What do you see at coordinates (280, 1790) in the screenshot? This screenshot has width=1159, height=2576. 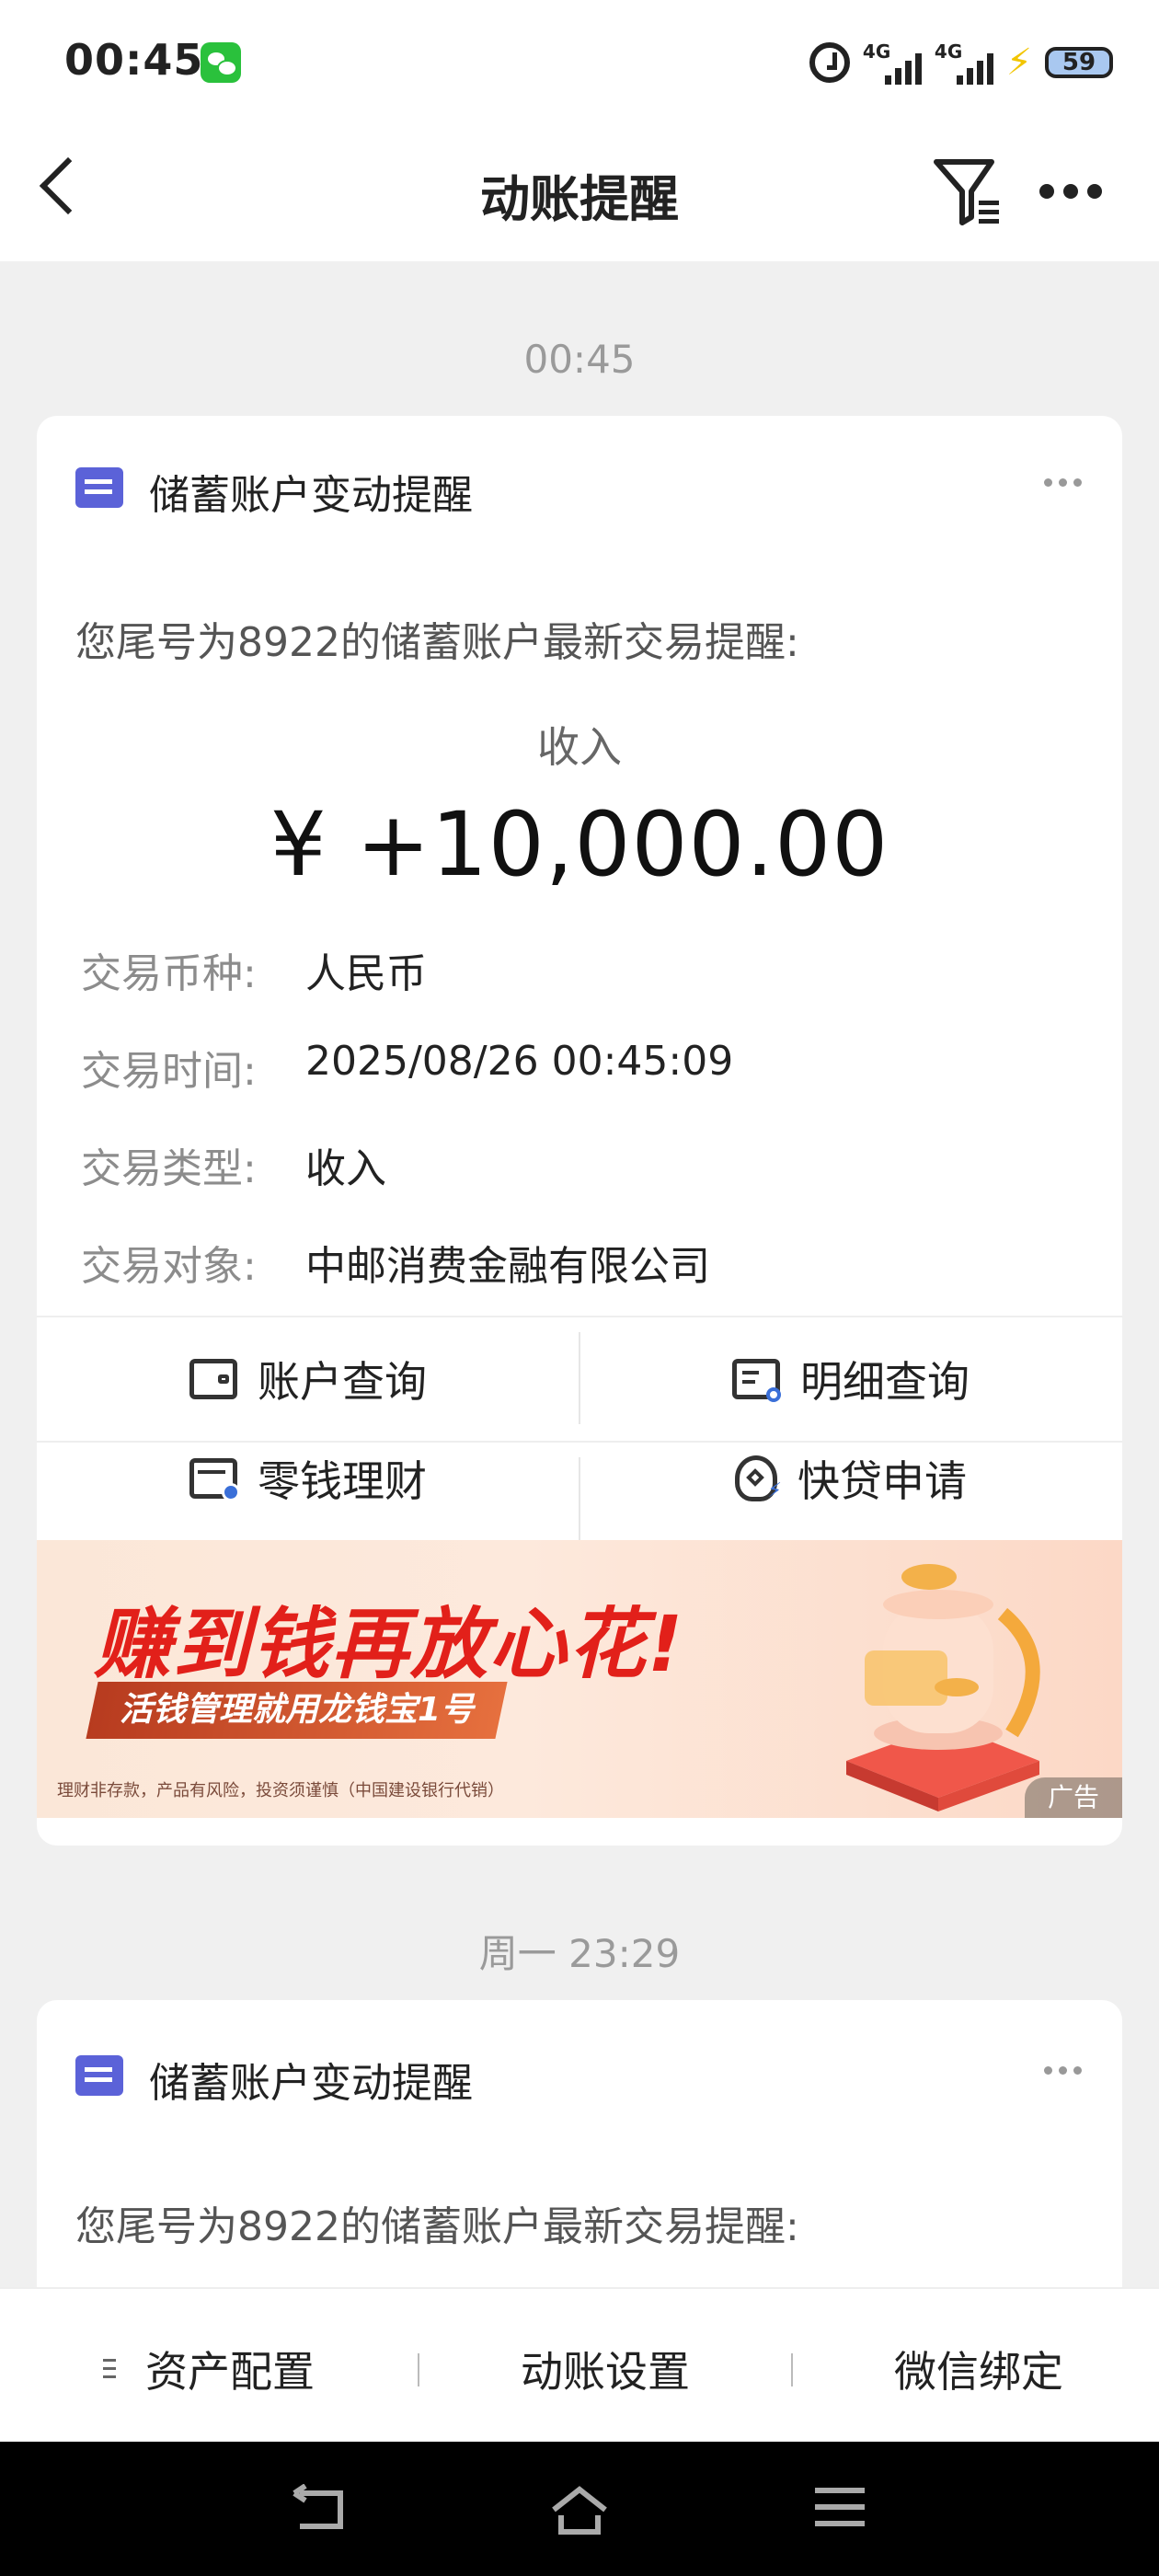 I see `banner-disclaimer: 理财非存款，产品有风险，投资须谨慎（中国建设银行代销）` at bounding box center [280, 1790].